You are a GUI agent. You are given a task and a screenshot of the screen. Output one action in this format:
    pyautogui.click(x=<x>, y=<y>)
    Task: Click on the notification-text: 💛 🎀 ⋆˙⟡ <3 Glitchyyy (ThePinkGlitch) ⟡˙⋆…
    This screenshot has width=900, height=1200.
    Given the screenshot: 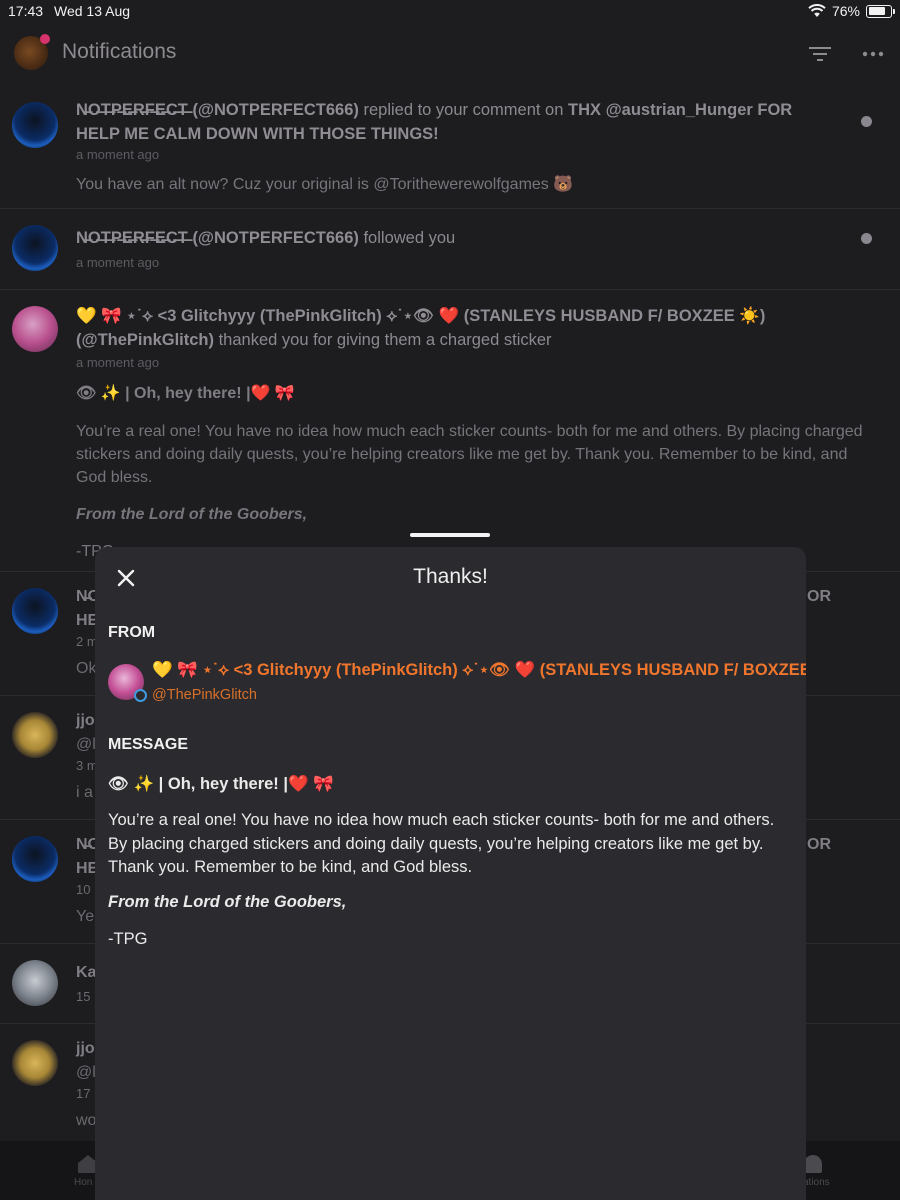 What is the action you would take?
    pyautogui.click(x=428, y=328)
    